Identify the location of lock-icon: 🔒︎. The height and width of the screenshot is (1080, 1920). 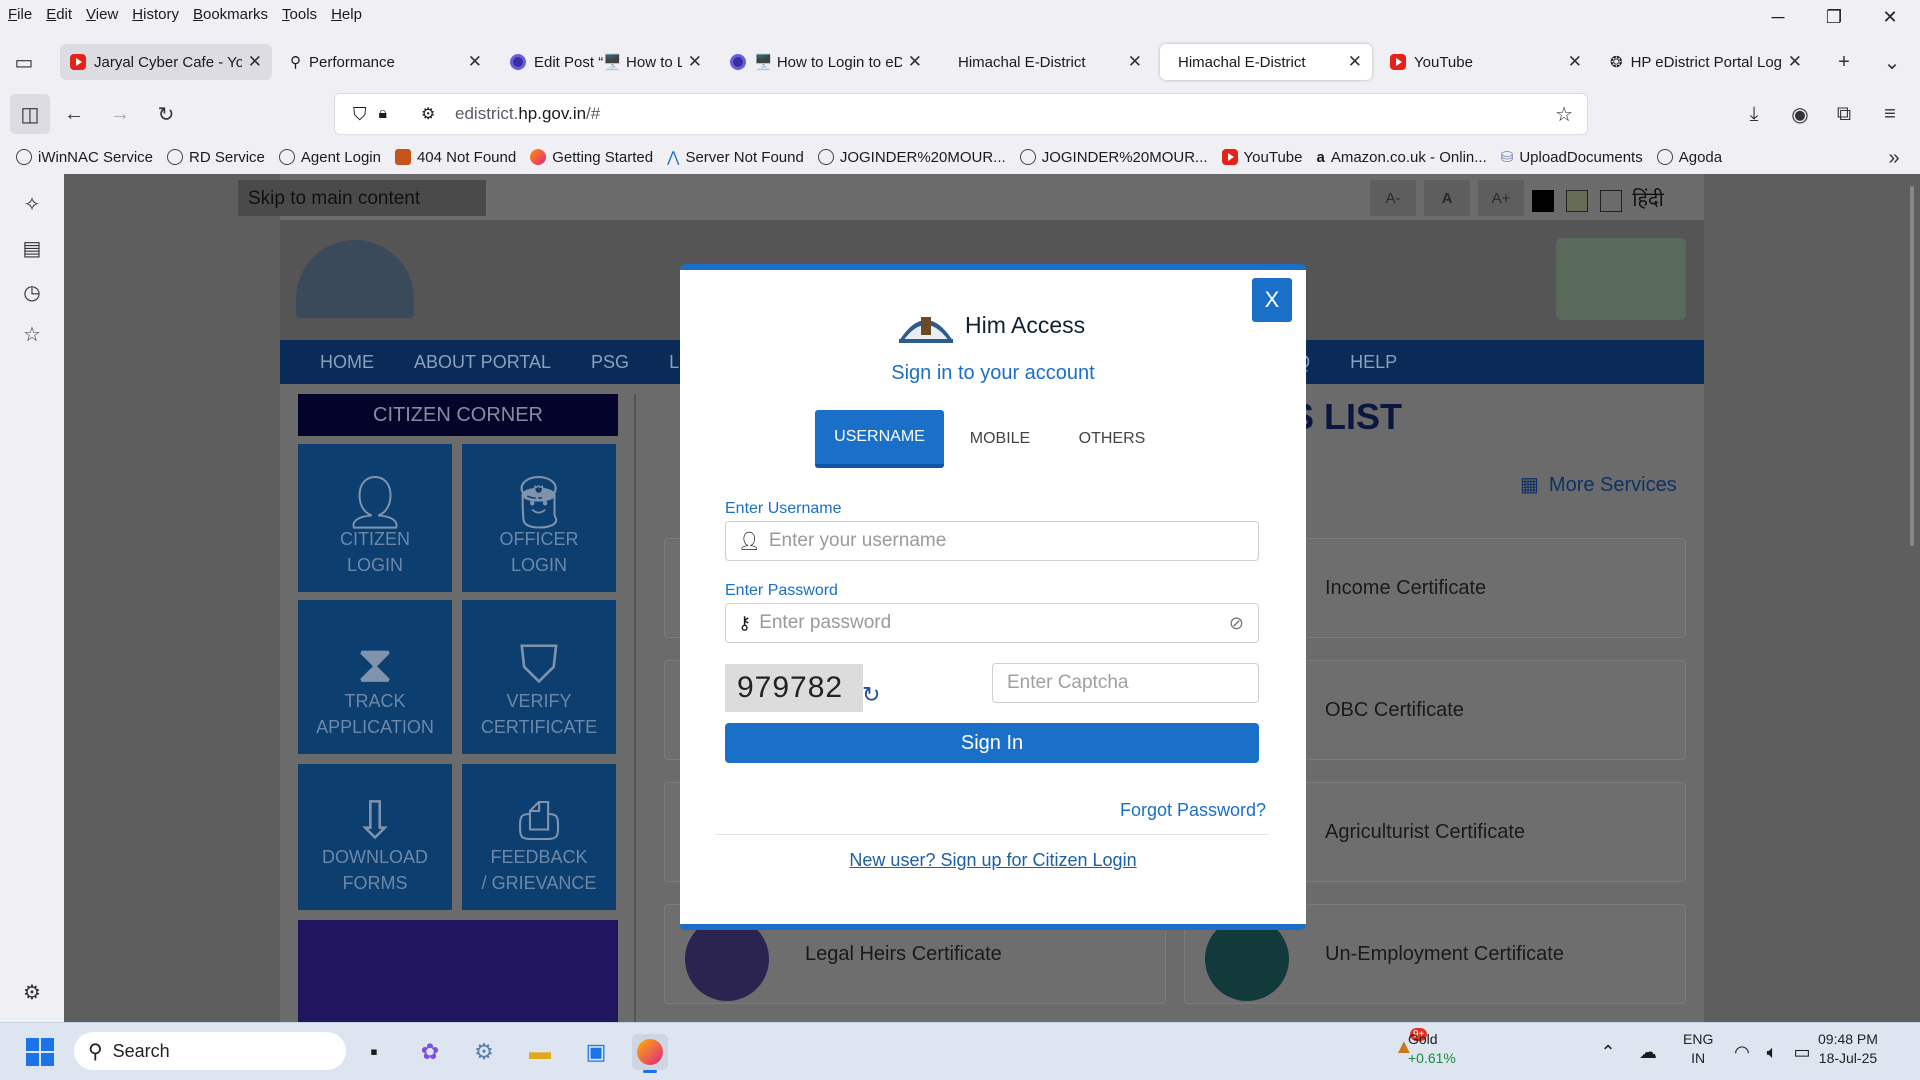
(383, 114).